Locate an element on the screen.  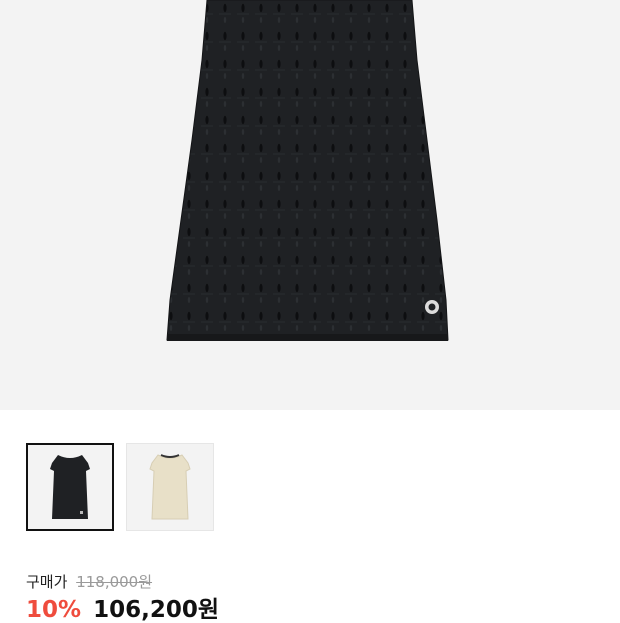
sale-price: 106,200원 is located at coordinates (156, 610).